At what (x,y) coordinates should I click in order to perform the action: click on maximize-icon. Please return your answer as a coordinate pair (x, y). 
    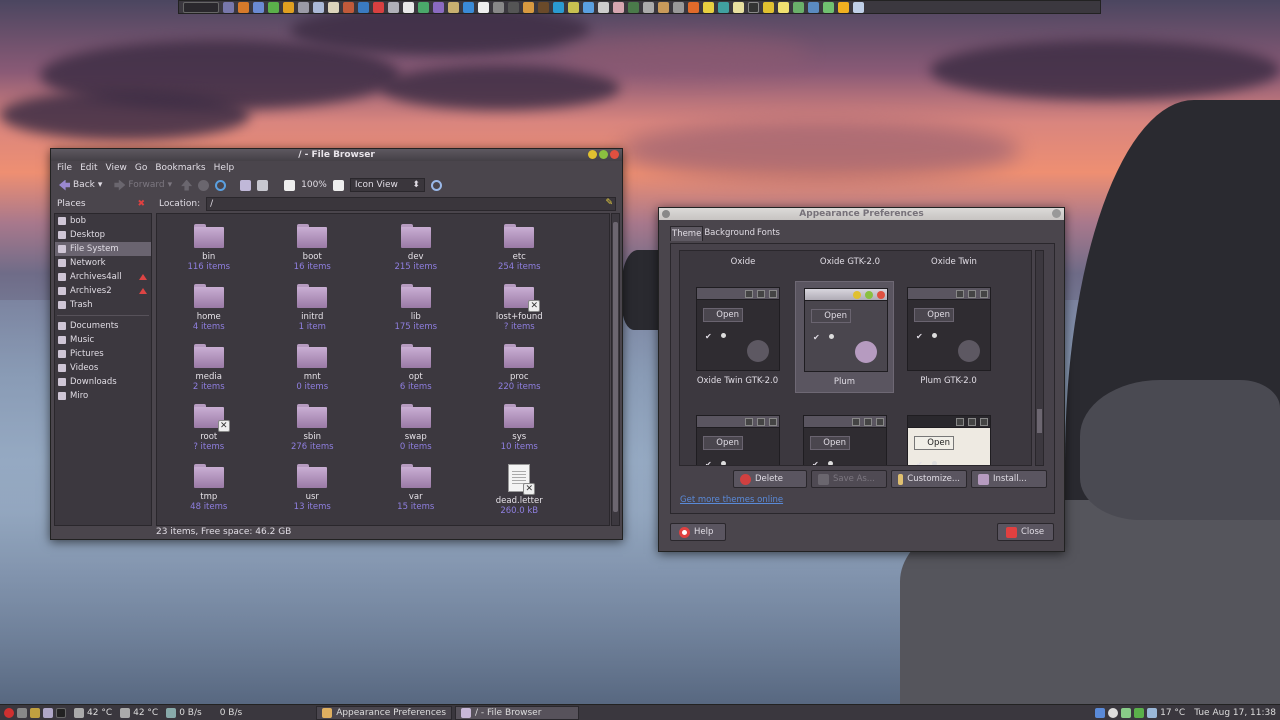
    Looking at the image, I should click on (603, 154).